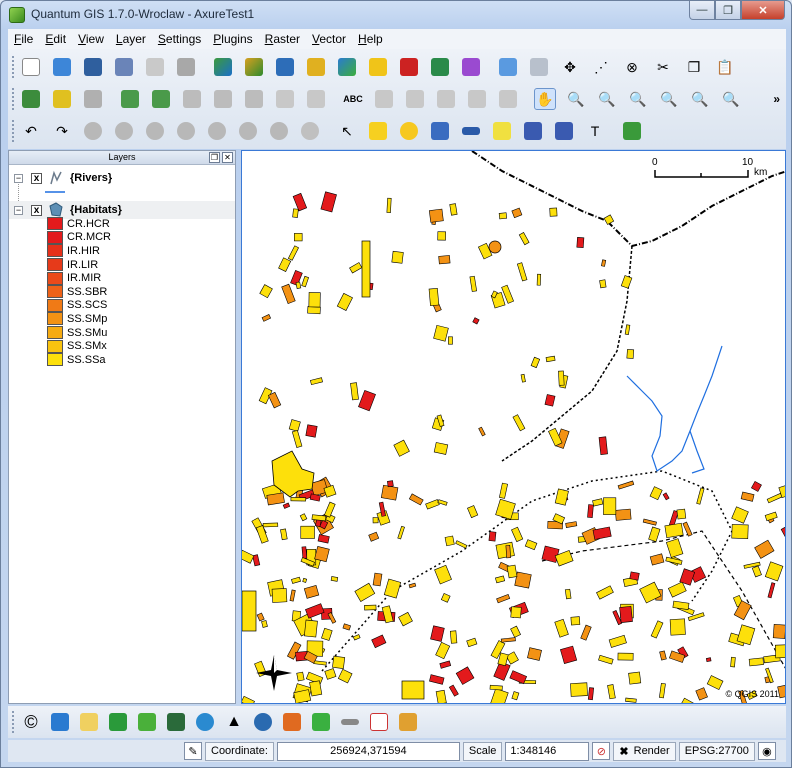 The image size is (792, 768). I want to click on menu-view: View, so click(91, 39).